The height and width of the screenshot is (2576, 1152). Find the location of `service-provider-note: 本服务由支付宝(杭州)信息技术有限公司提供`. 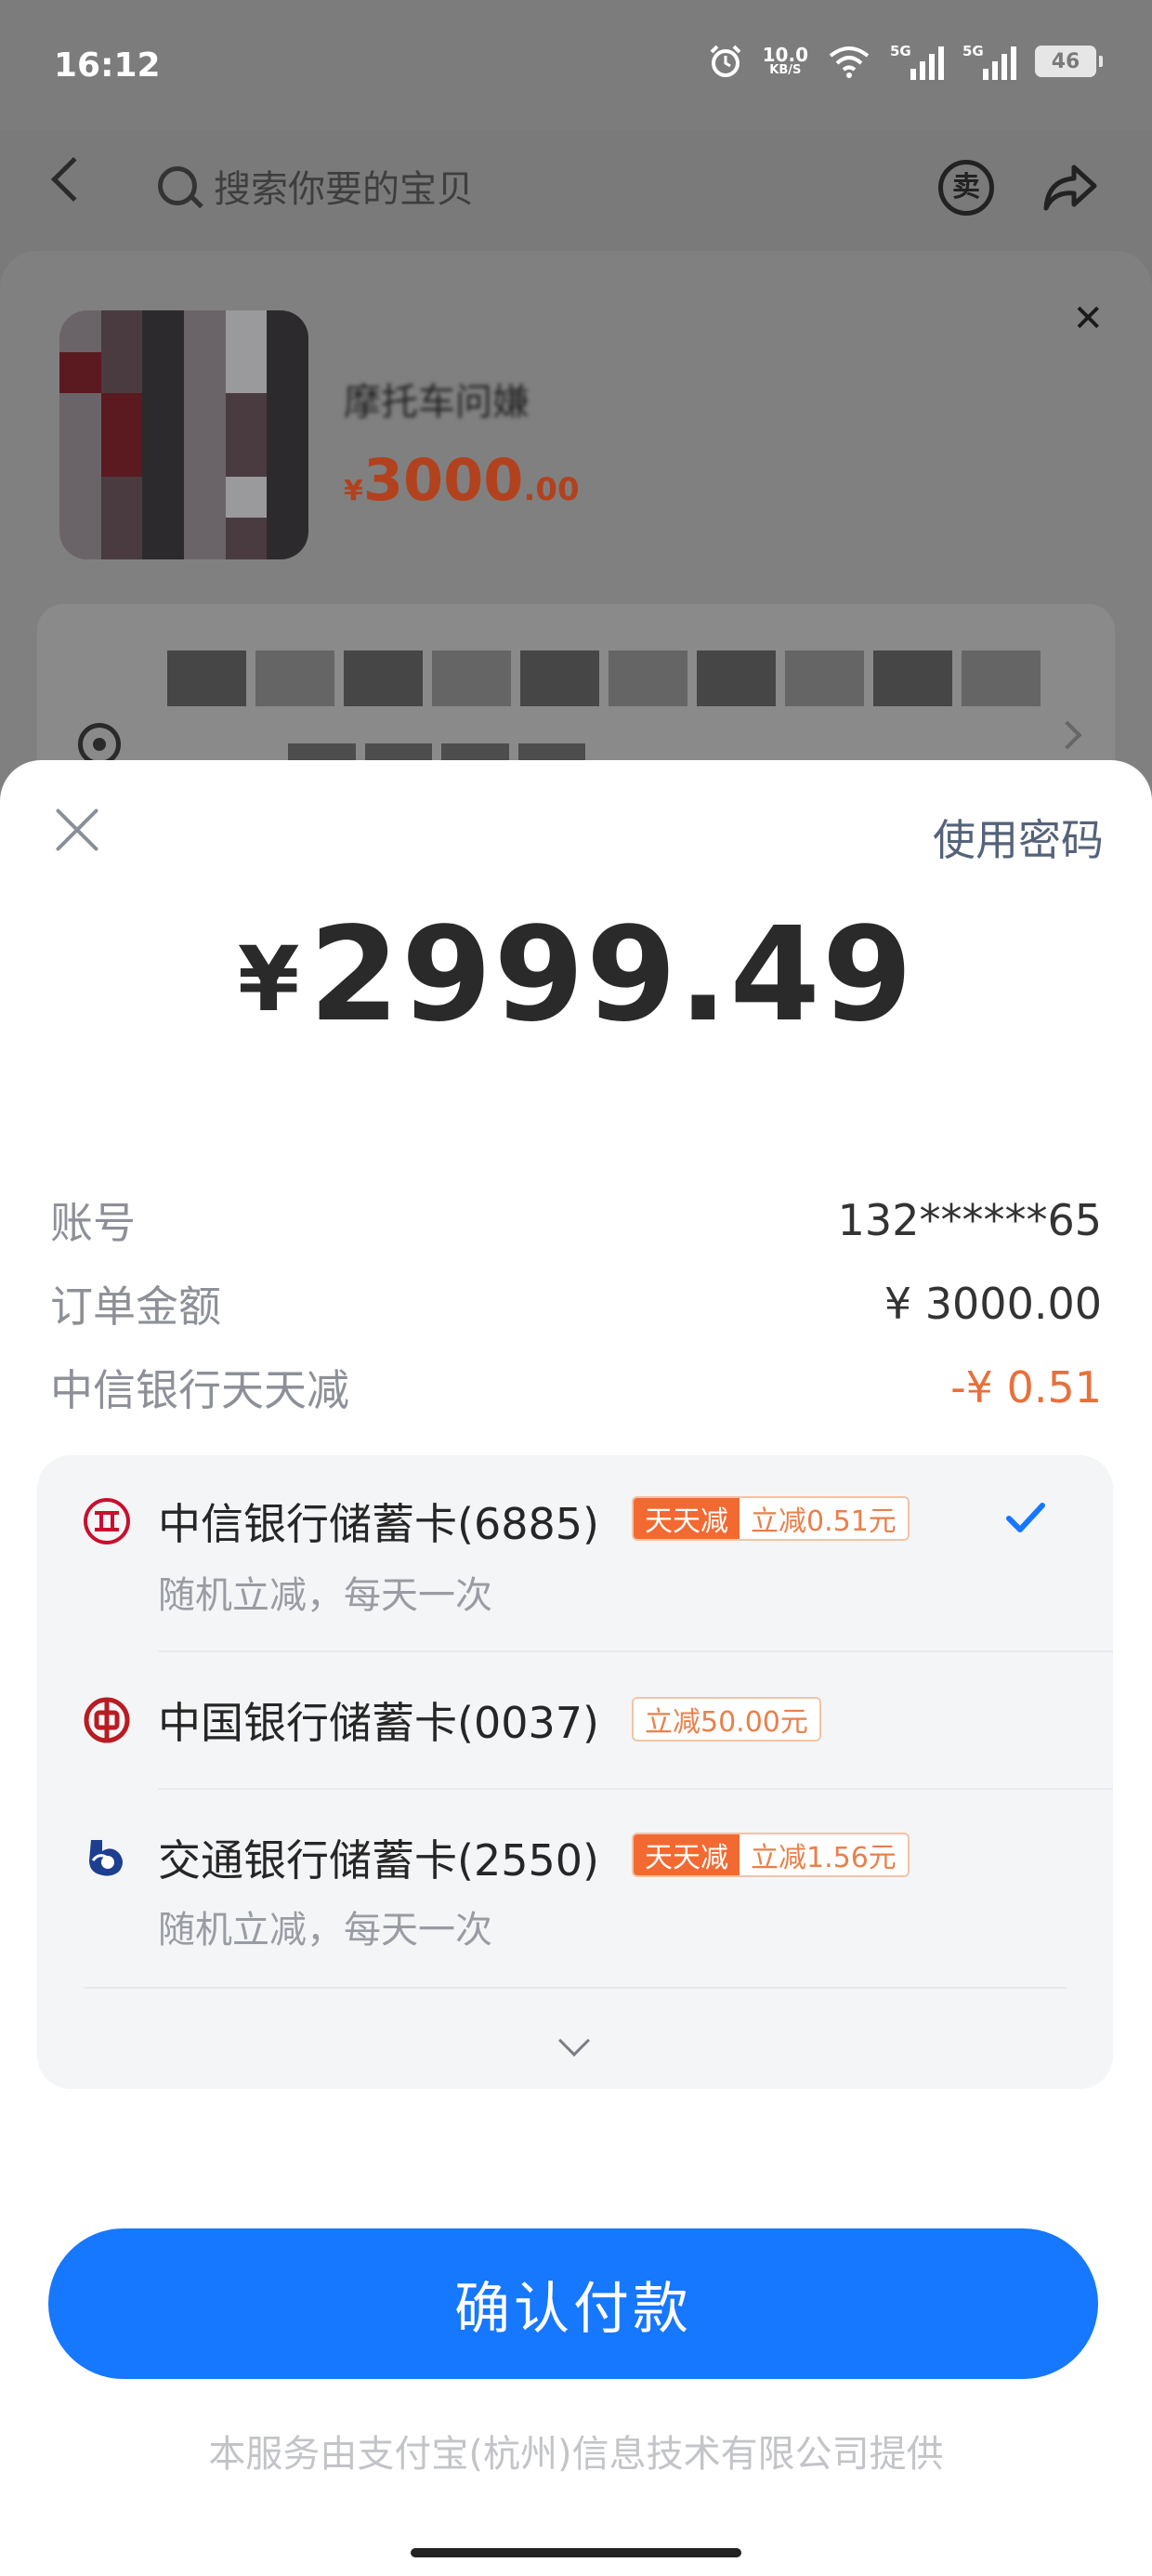

service-provider-note: 本服务由支付宝(杭州)信息技术有限公司提供 is located at coordinates (576, 2454).